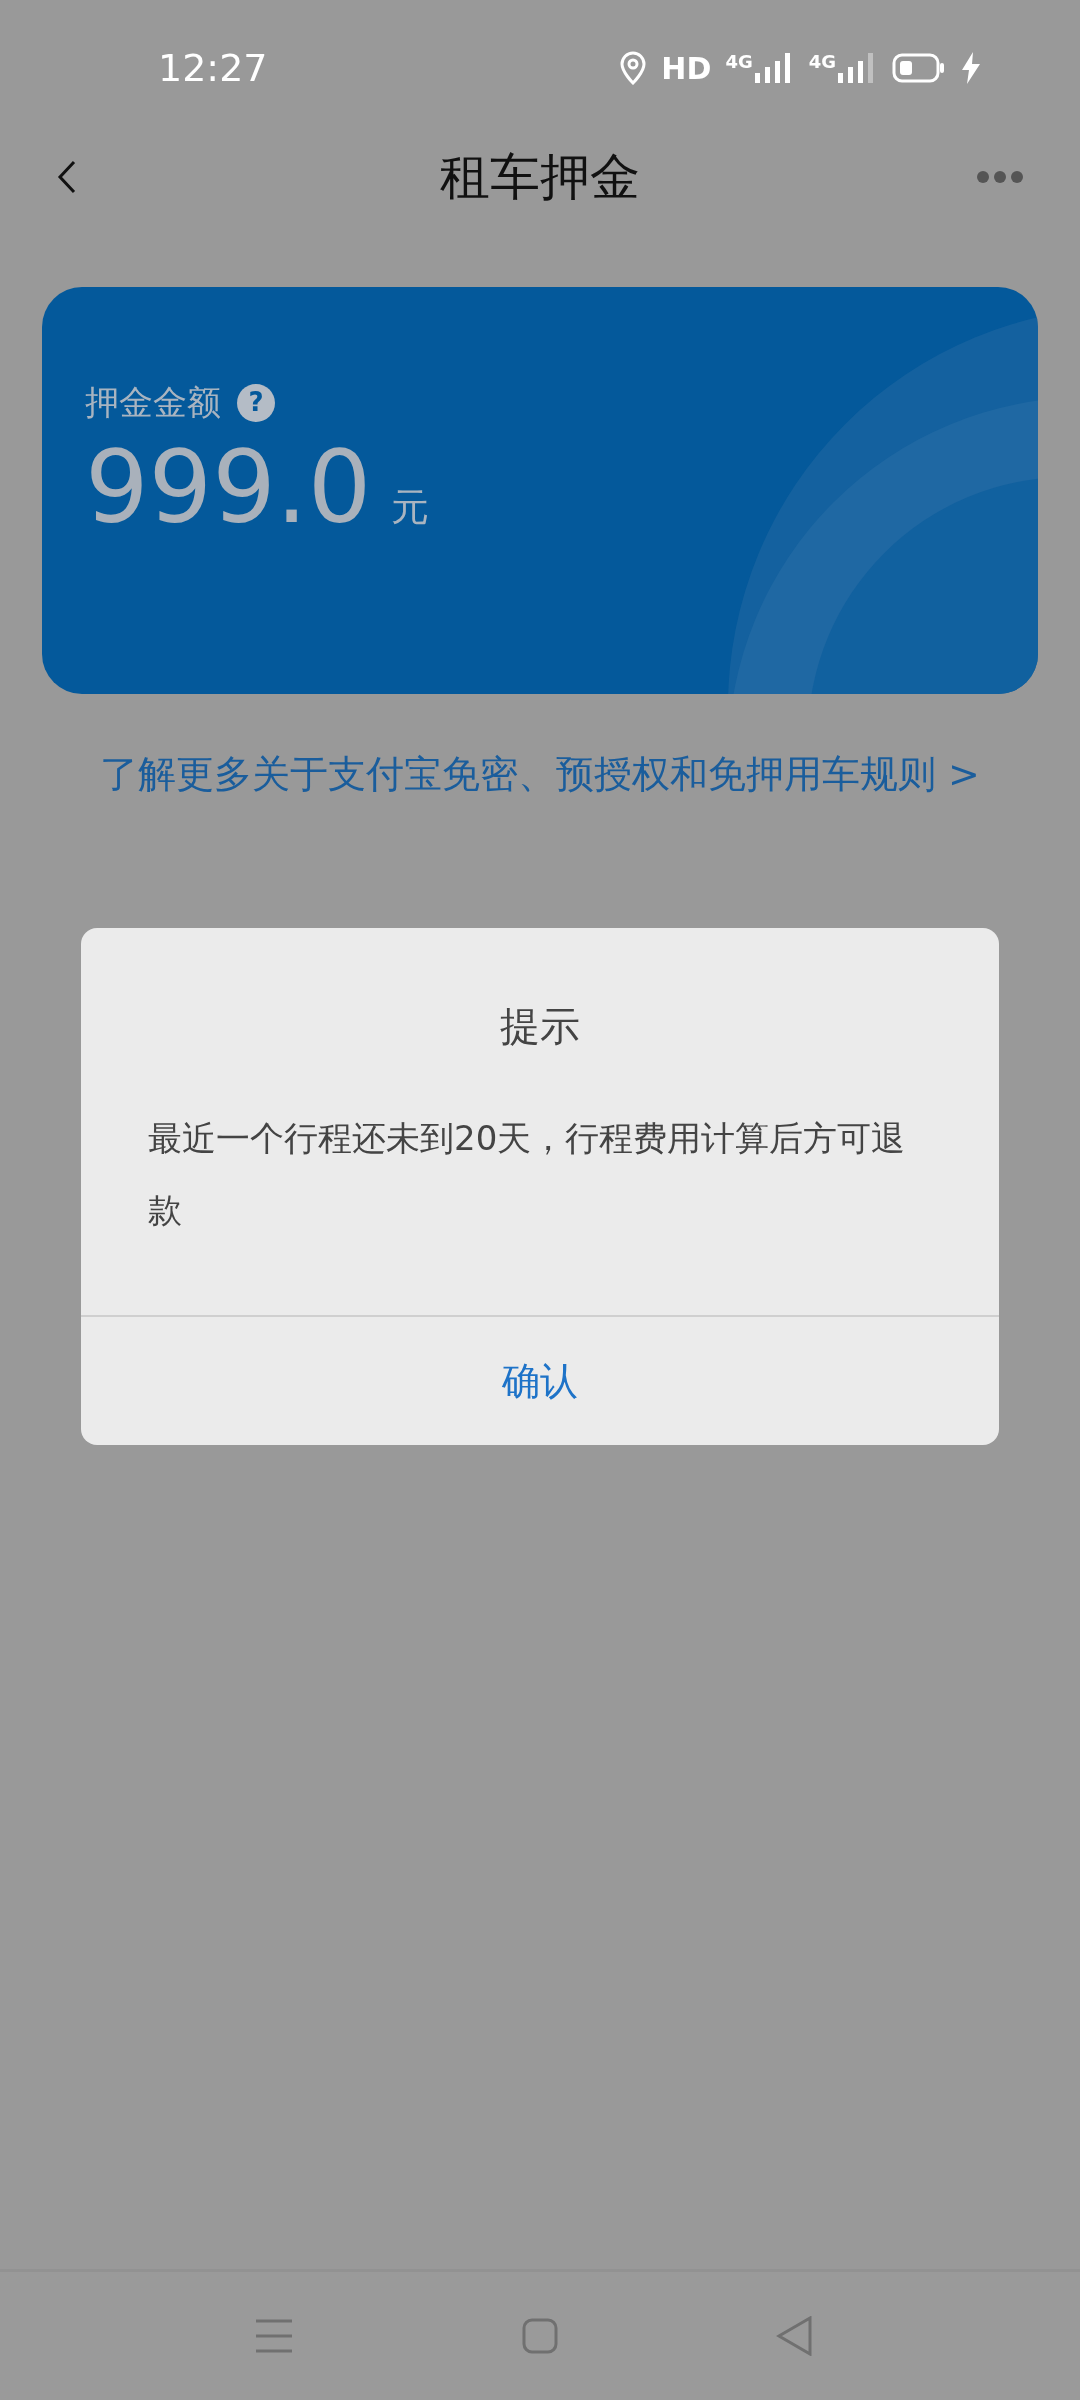 The image size is (1080, 2400). What do you see at coordinates (1000, 177) in the screenshot?
I see `more-icon` at bounding box center [1000, 177].